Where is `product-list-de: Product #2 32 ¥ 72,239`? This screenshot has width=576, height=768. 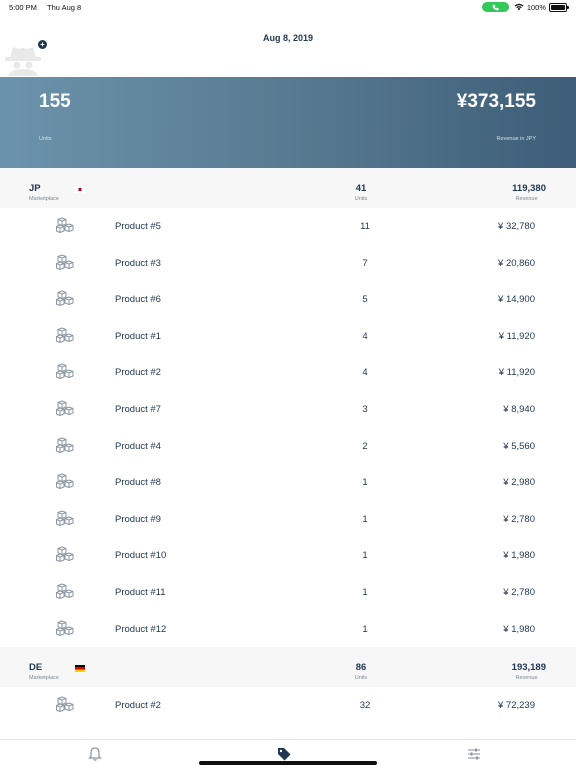 product-list-de: Product #2 32 ¥ 72,239 is located at coordinates (288, 705).